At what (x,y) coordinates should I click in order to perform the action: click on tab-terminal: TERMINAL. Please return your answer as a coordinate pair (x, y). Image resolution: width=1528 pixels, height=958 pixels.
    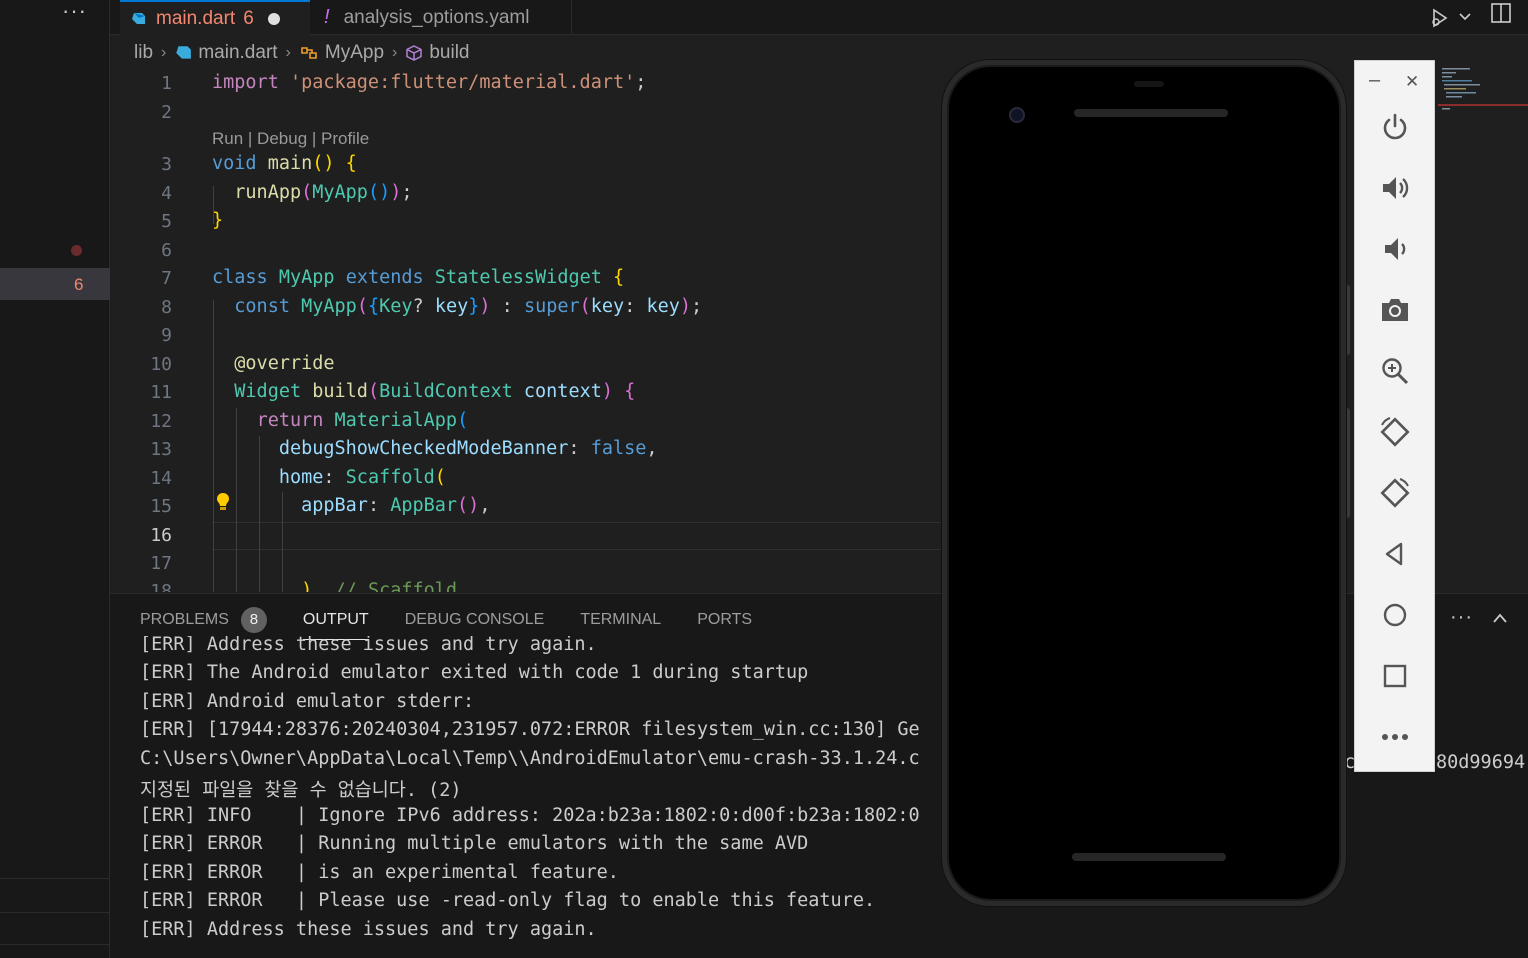
    Looking at the image, I should click on (620, 620).